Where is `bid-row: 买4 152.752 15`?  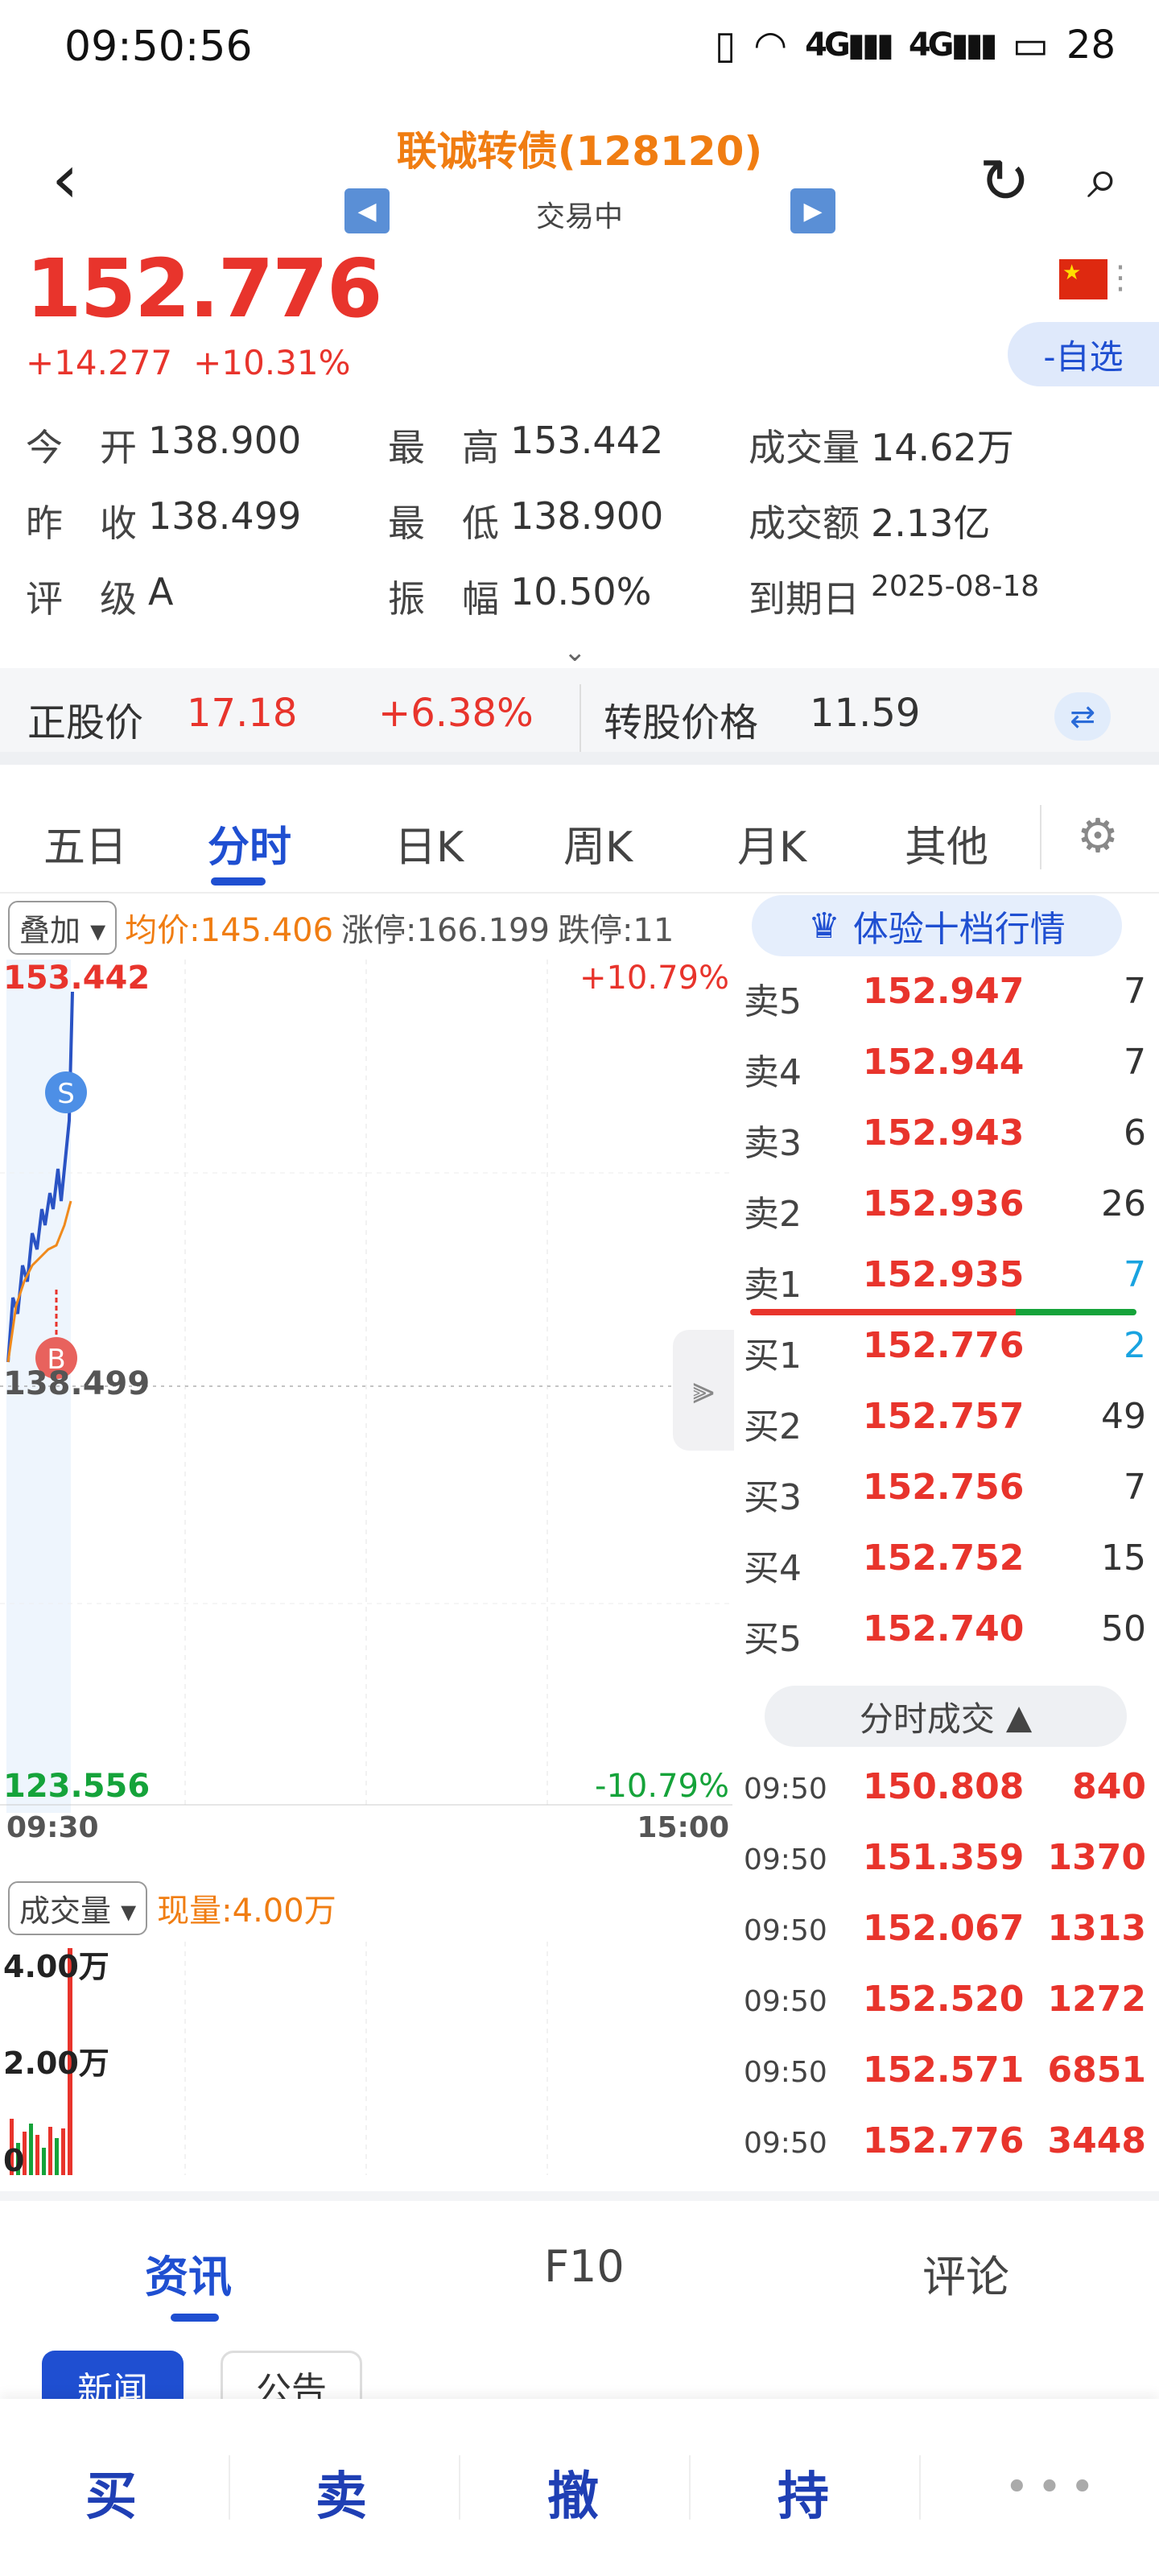 bid-row: 买4 152.752 15 is located at coordinates (945, 1558).